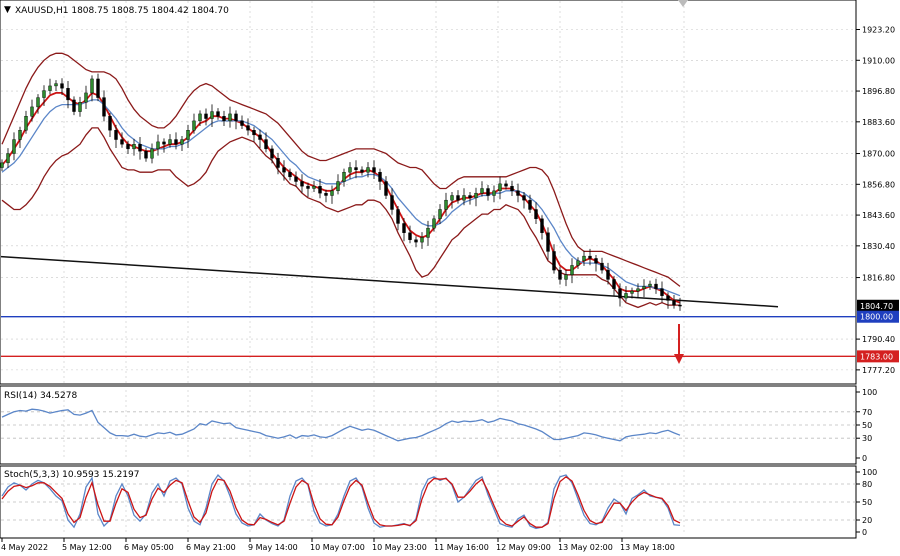 The width and height of the screenshot is (900, 556). What do you see at coordinates (878, 215) in the screenshot?
I see `price-y-tick-label: 1843.60` at bounding box center [878, 215].